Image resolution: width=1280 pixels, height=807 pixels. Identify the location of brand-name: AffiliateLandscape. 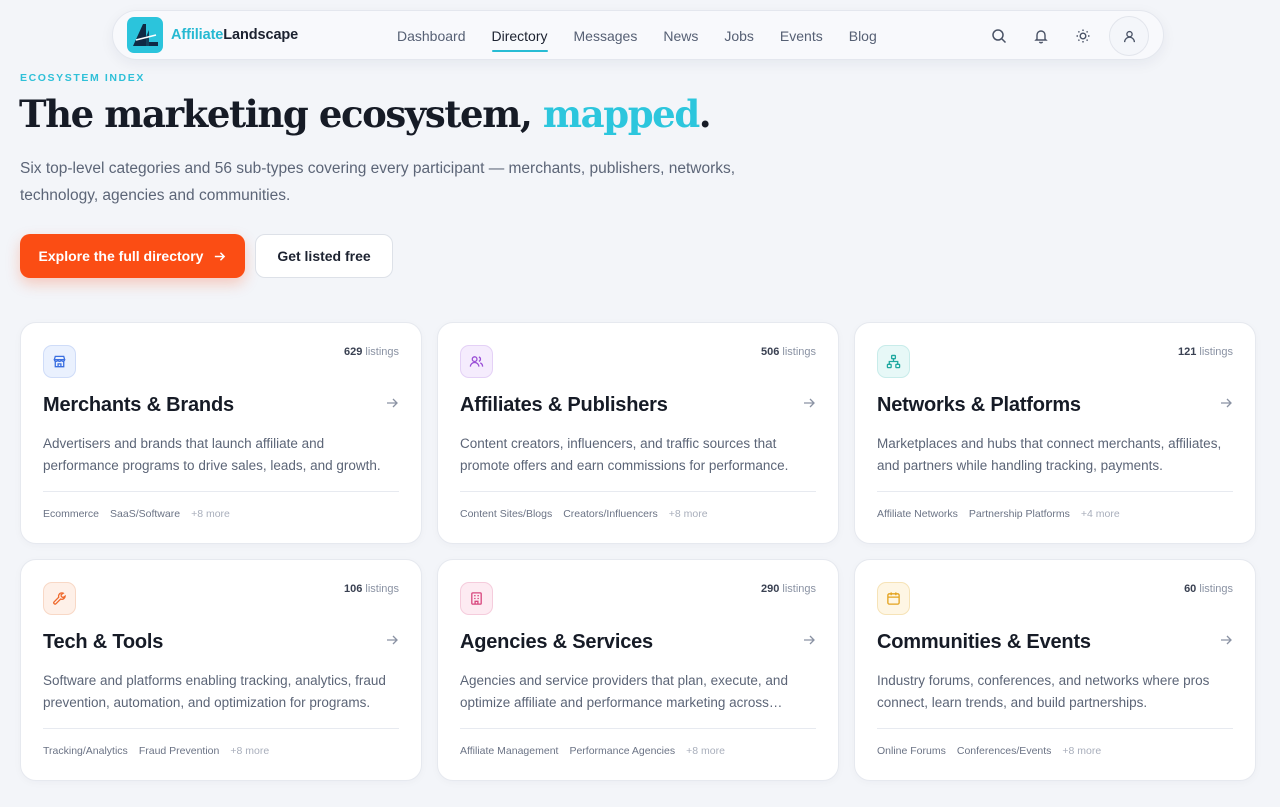
(234, 35).